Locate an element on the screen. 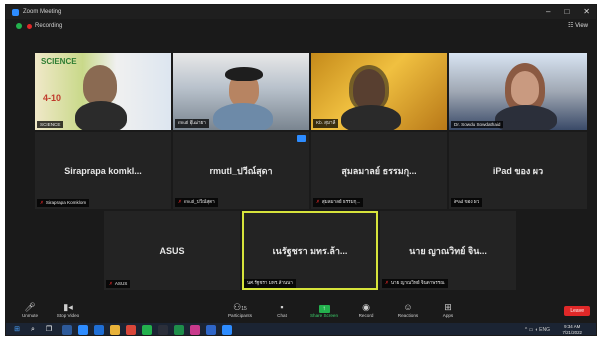 This screenshot has height=338, width=600. video-tile: SCIENCE 4-10 SCIENCE is located at coordinates (103, 91).